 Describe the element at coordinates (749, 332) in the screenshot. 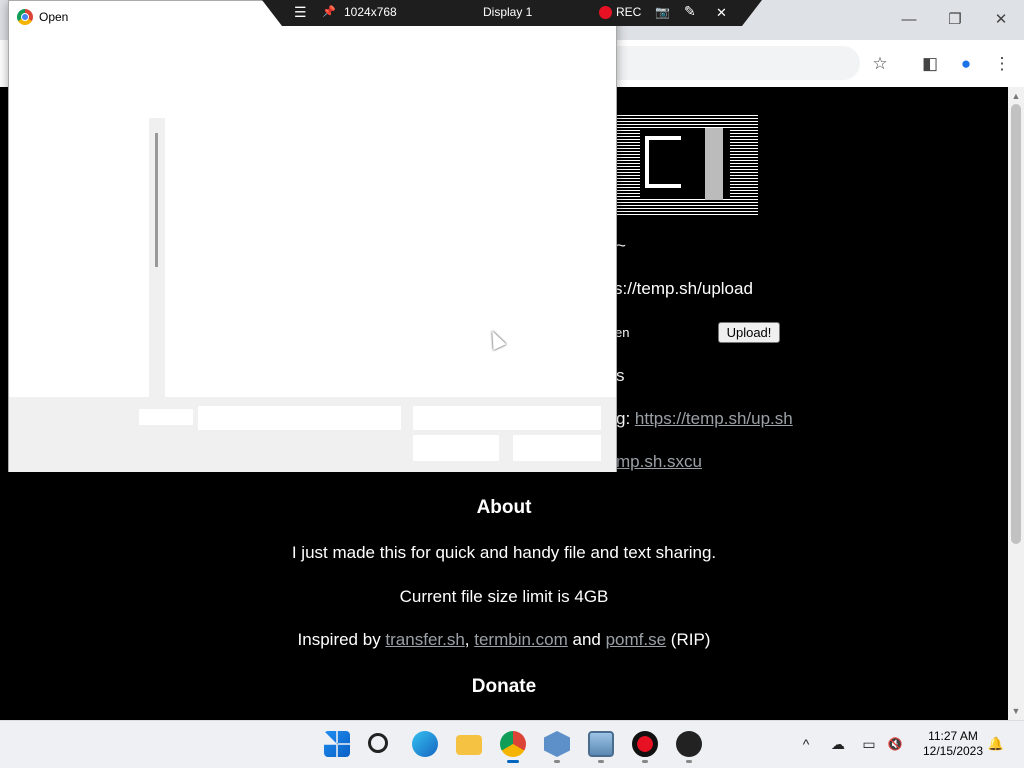

I see `upload-button: Upload!` at that location.